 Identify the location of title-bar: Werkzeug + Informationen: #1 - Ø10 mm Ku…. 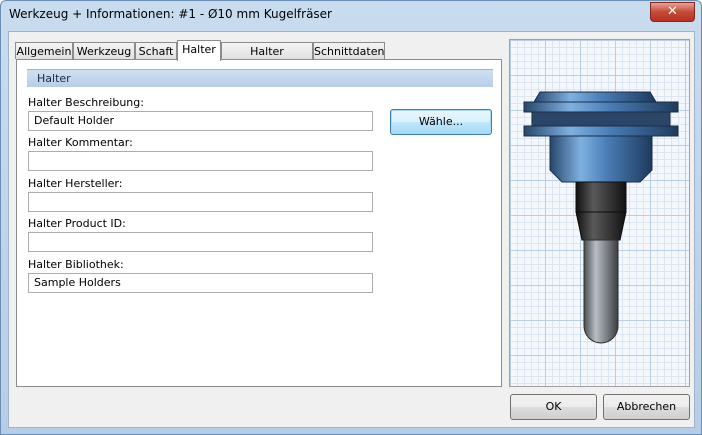
(351, 15).